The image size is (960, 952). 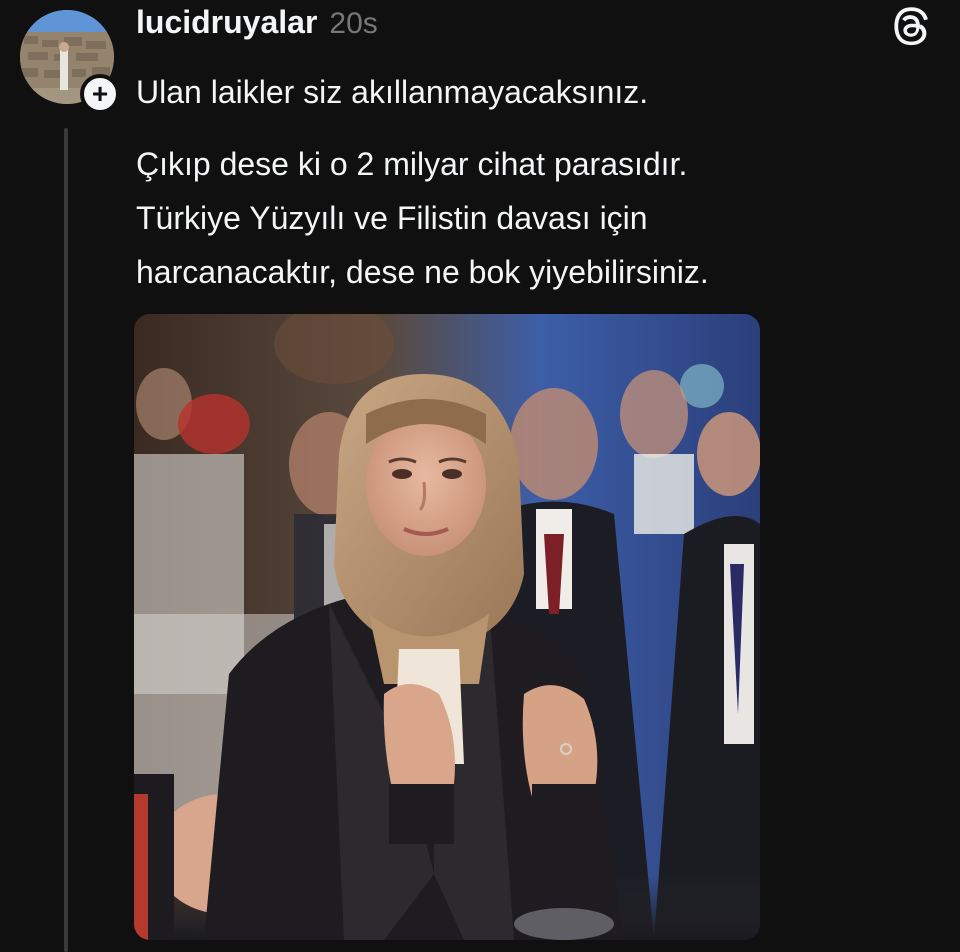 I want to click on post-header: lucidruyalar 20s, so click(x=257, y=27).